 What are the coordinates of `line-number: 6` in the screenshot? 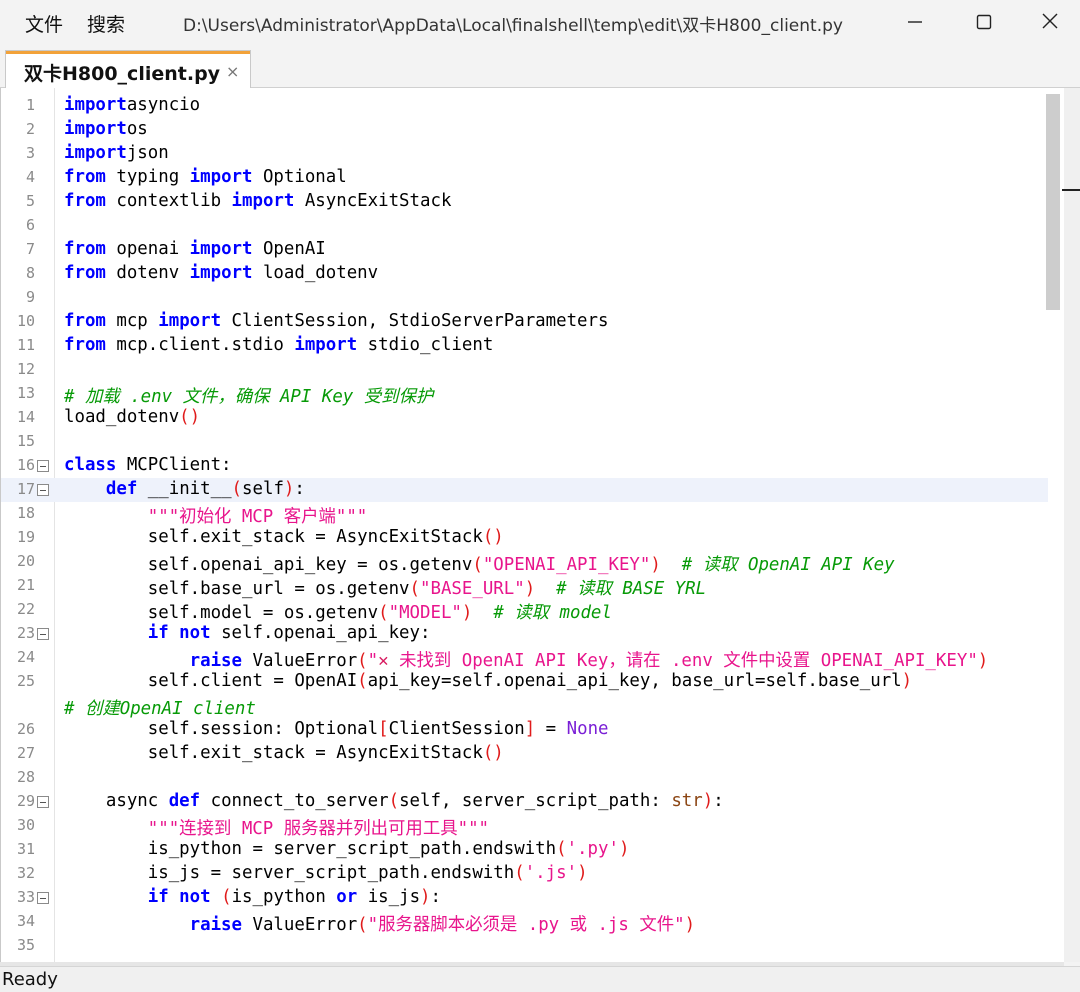 It's located at (30, 225).